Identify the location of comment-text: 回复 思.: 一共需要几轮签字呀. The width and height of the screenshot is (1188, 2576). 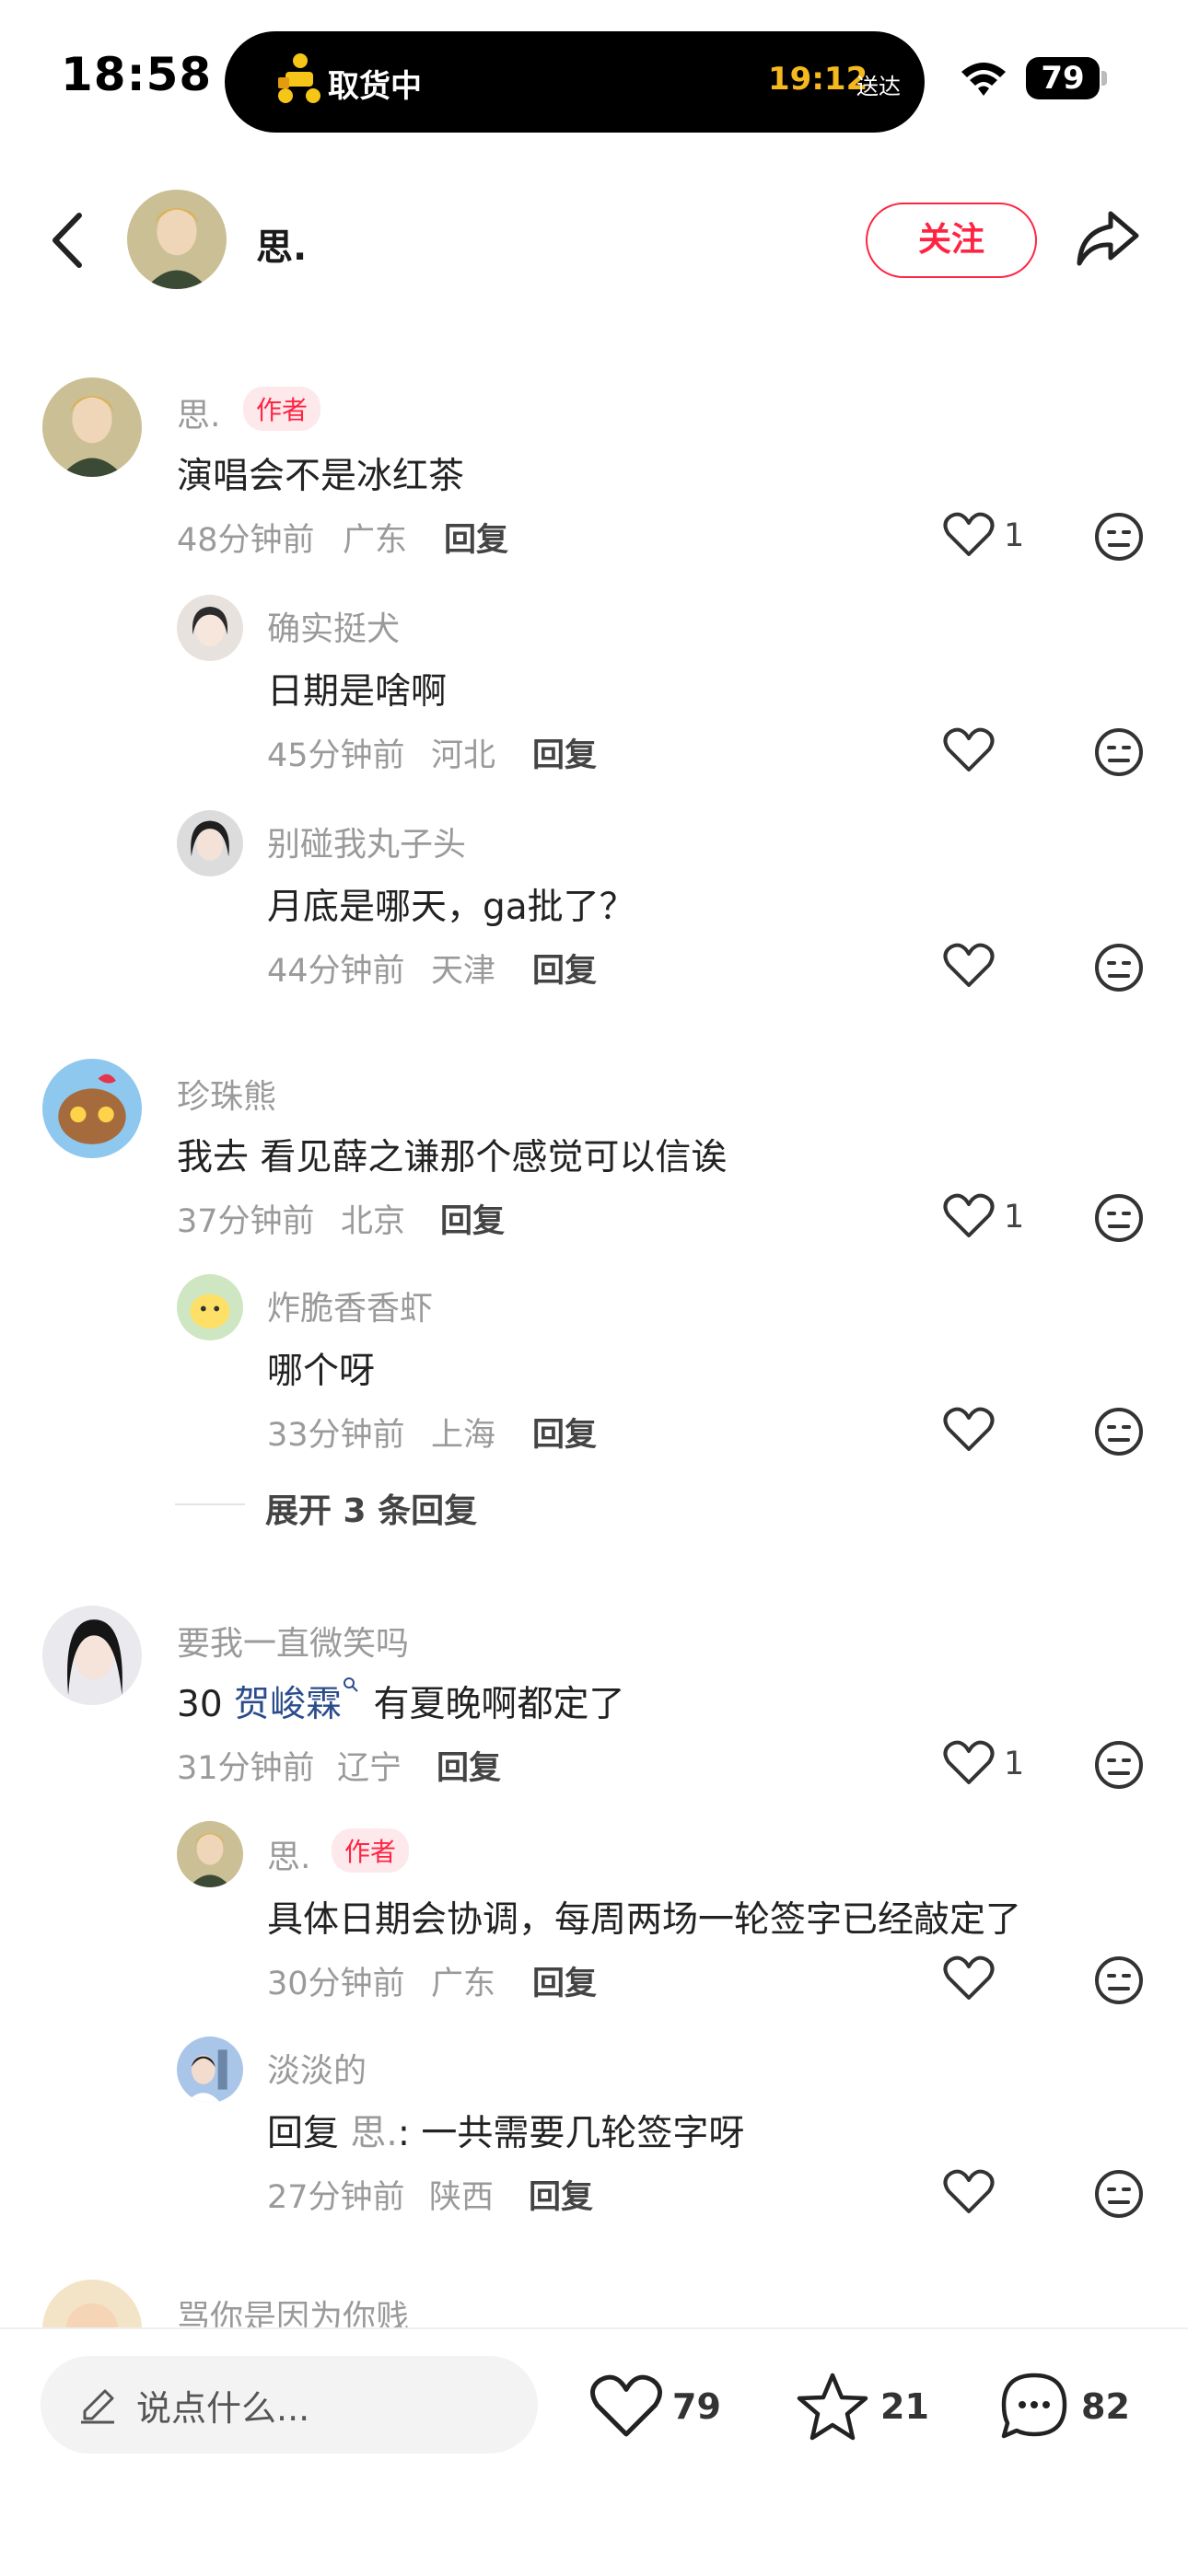
(505, 2130).